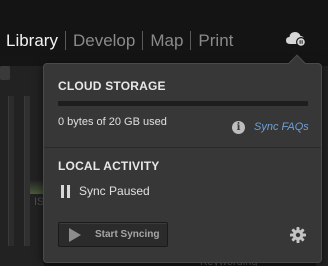 Image resolution: width=328 pixels, height=266 pixels. Describe the element at coordinates (238, 127) in the screenshot. I see `info-icon: i` at that location.